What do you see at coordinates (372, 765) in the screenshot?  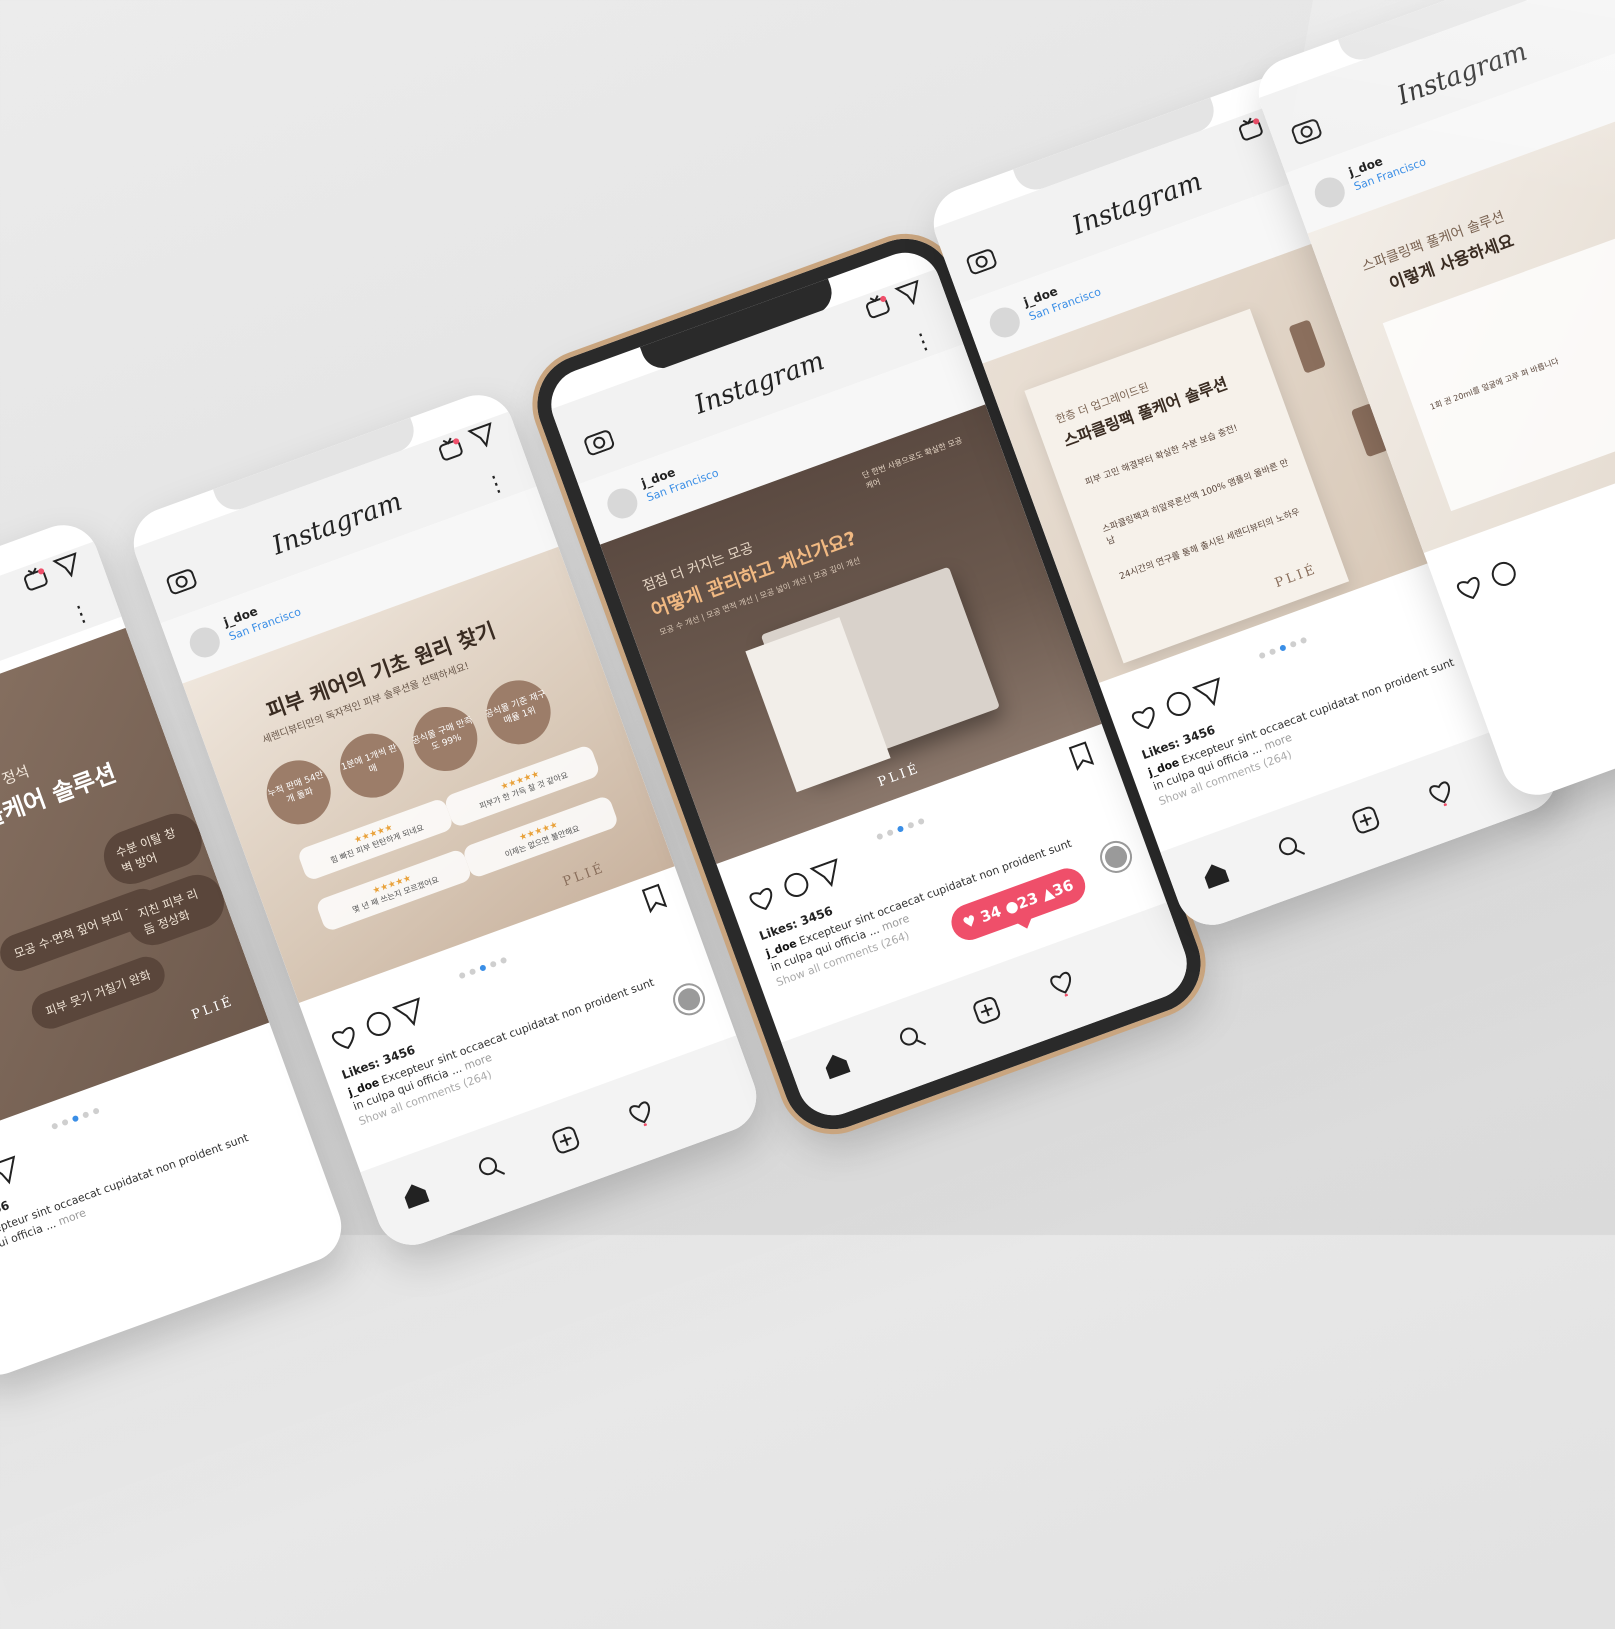 I see `stat-badge: 1분에 1개씩 판매` at bounding box center [372, 765].